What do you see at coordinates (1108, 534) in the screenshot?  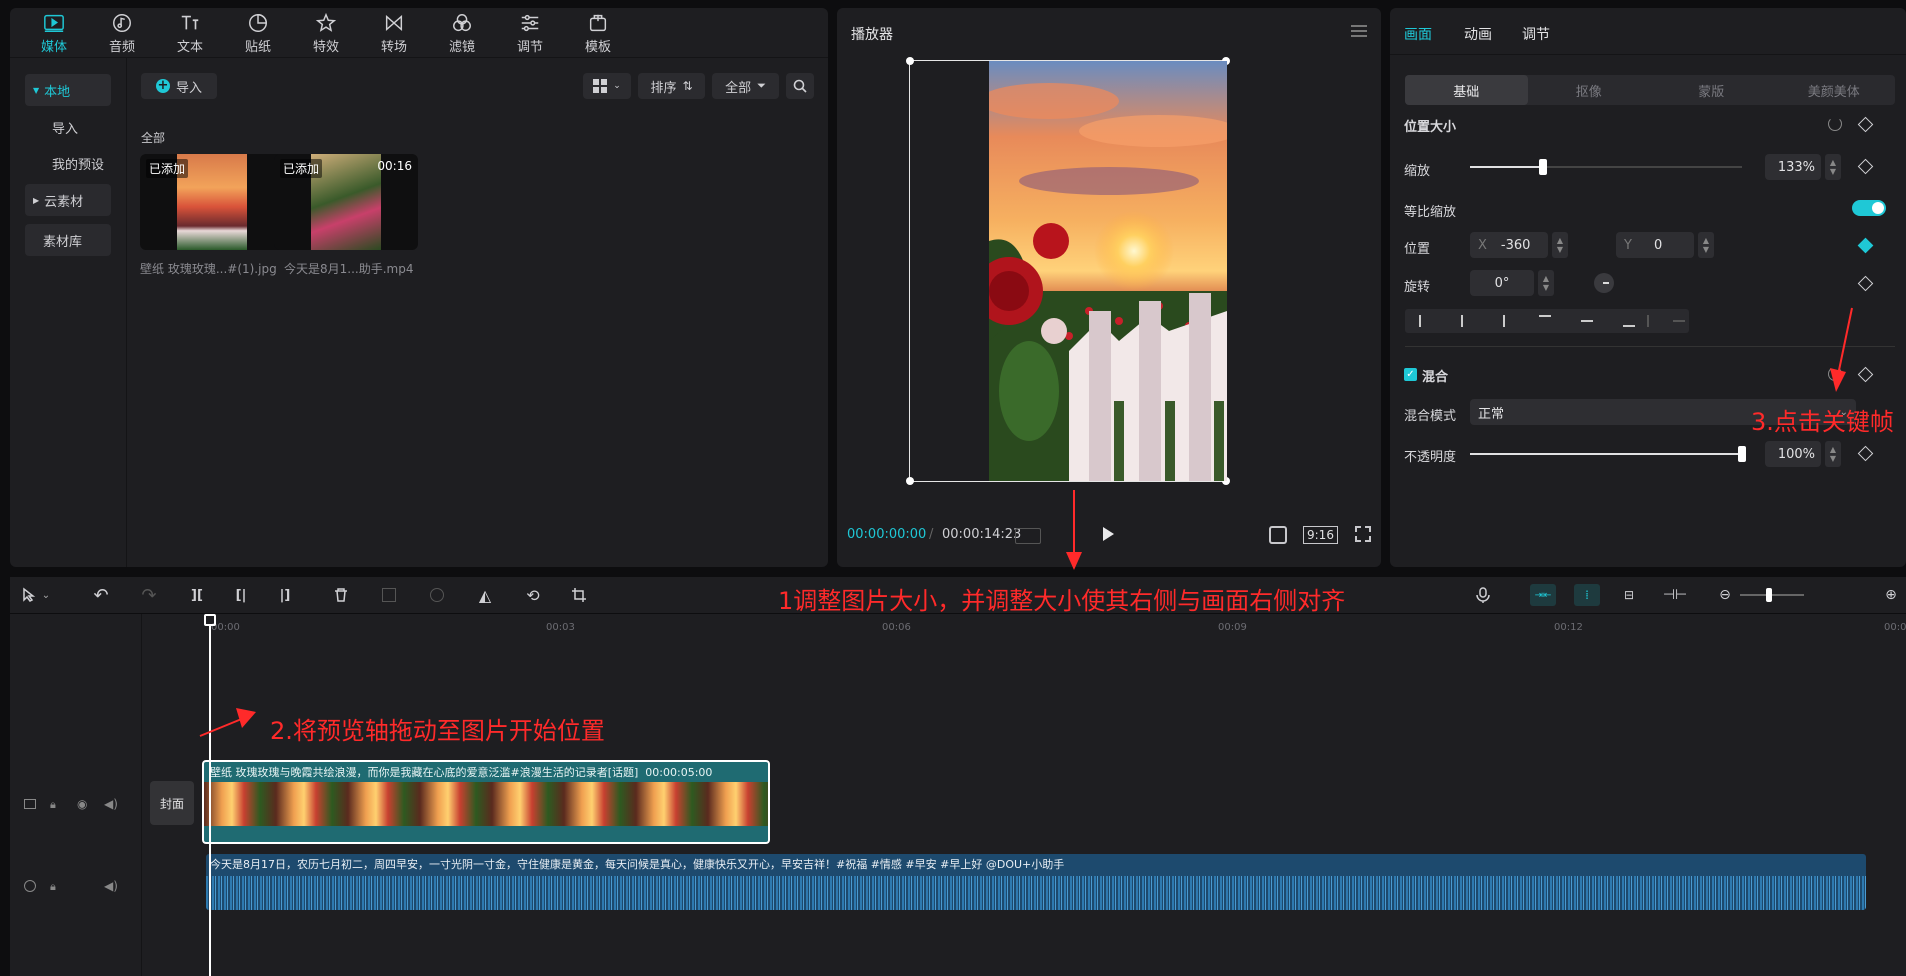 I see `play-icon` at bounding box center [1108, 534].